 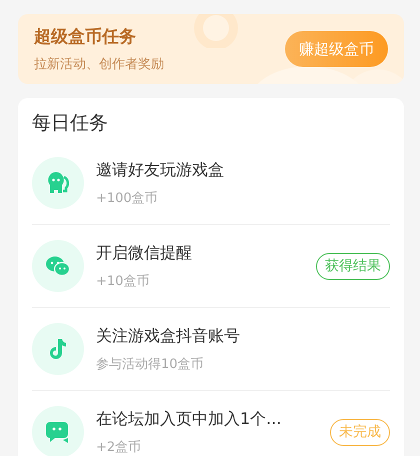 I want to click on banner-subtitle: 拉新活动、创作者奖励, so click(x=99, y=64).